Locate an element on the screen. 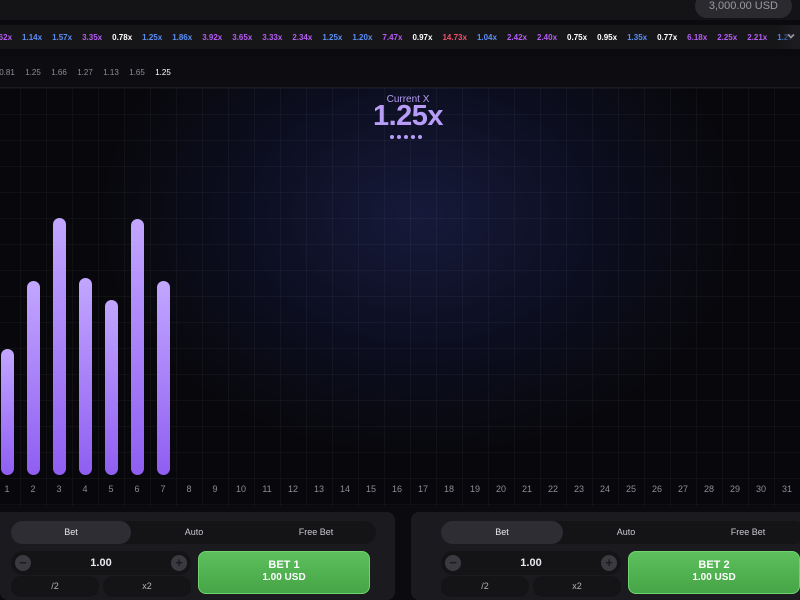 This screenshot has height=600, width=800. x-tick-label: 29 is located at coordinates (735, 489).